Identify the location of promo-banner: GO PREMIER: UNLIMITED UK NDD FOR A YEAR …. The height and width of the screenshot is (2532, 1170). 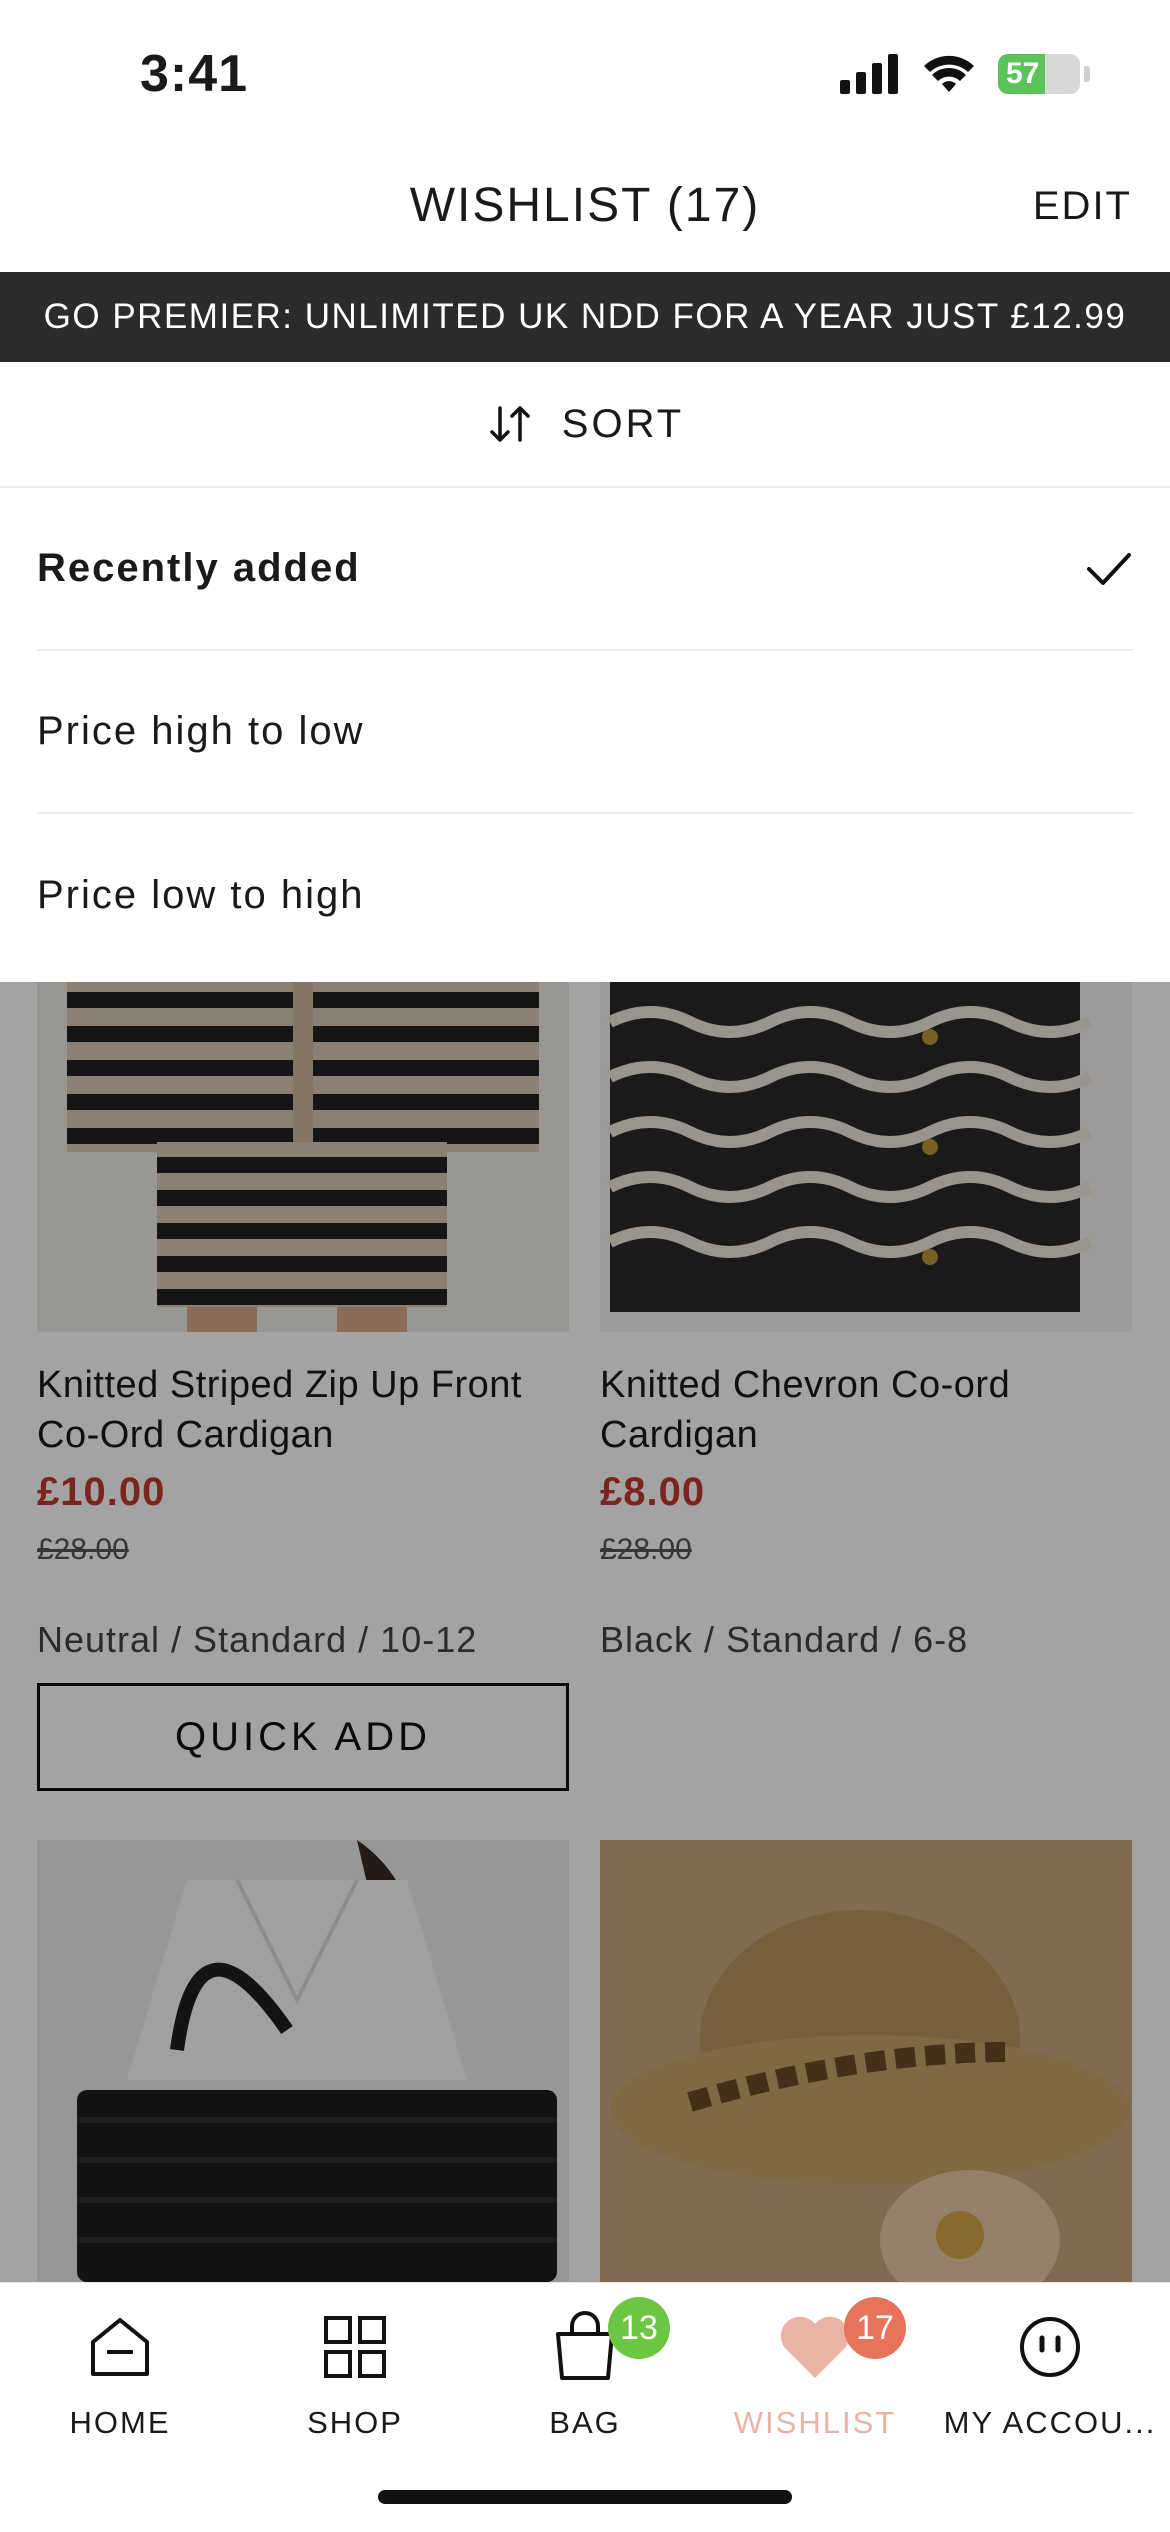
(585, 317).